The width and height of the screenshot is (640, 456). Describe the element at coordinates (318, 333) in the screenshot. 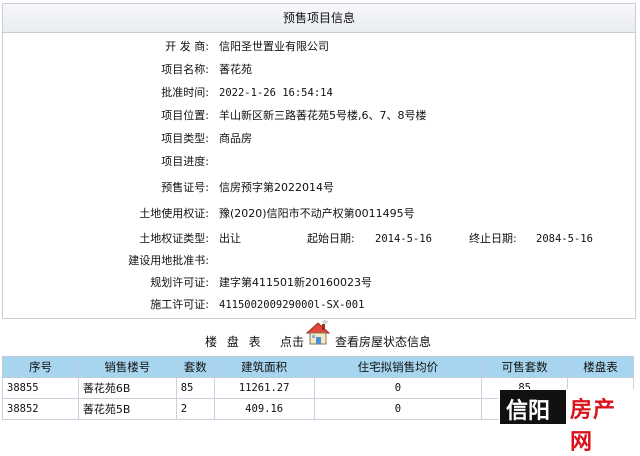

I see `house-icon` at that location.